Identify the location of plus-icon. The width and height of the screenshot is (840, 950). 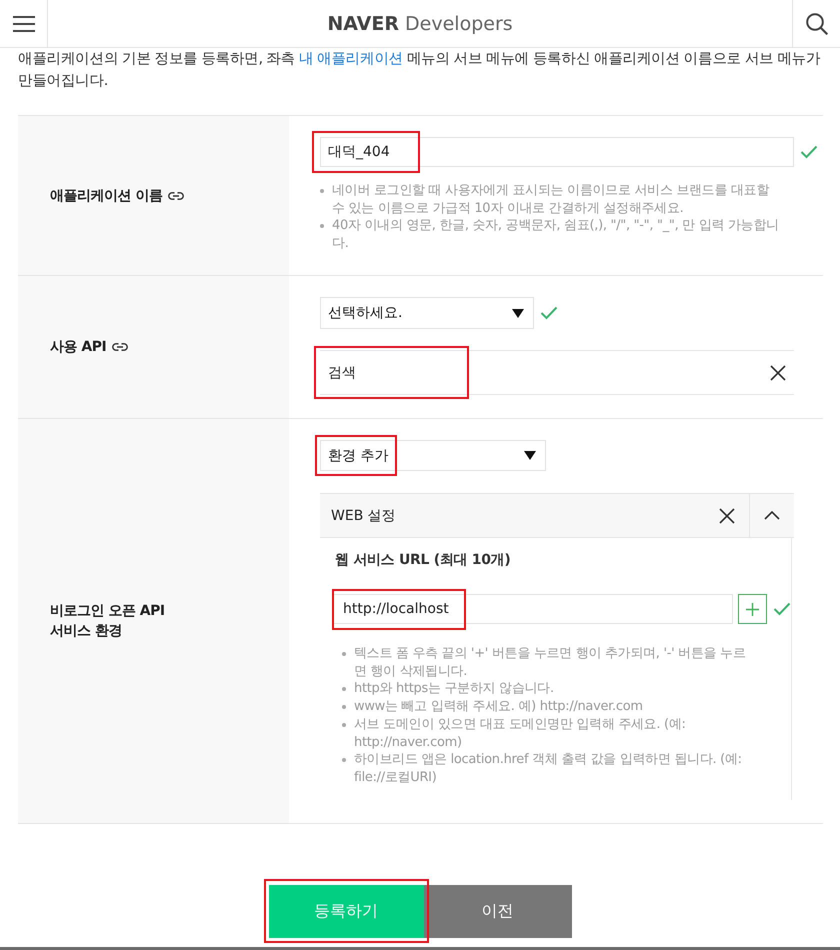
(752, 609).